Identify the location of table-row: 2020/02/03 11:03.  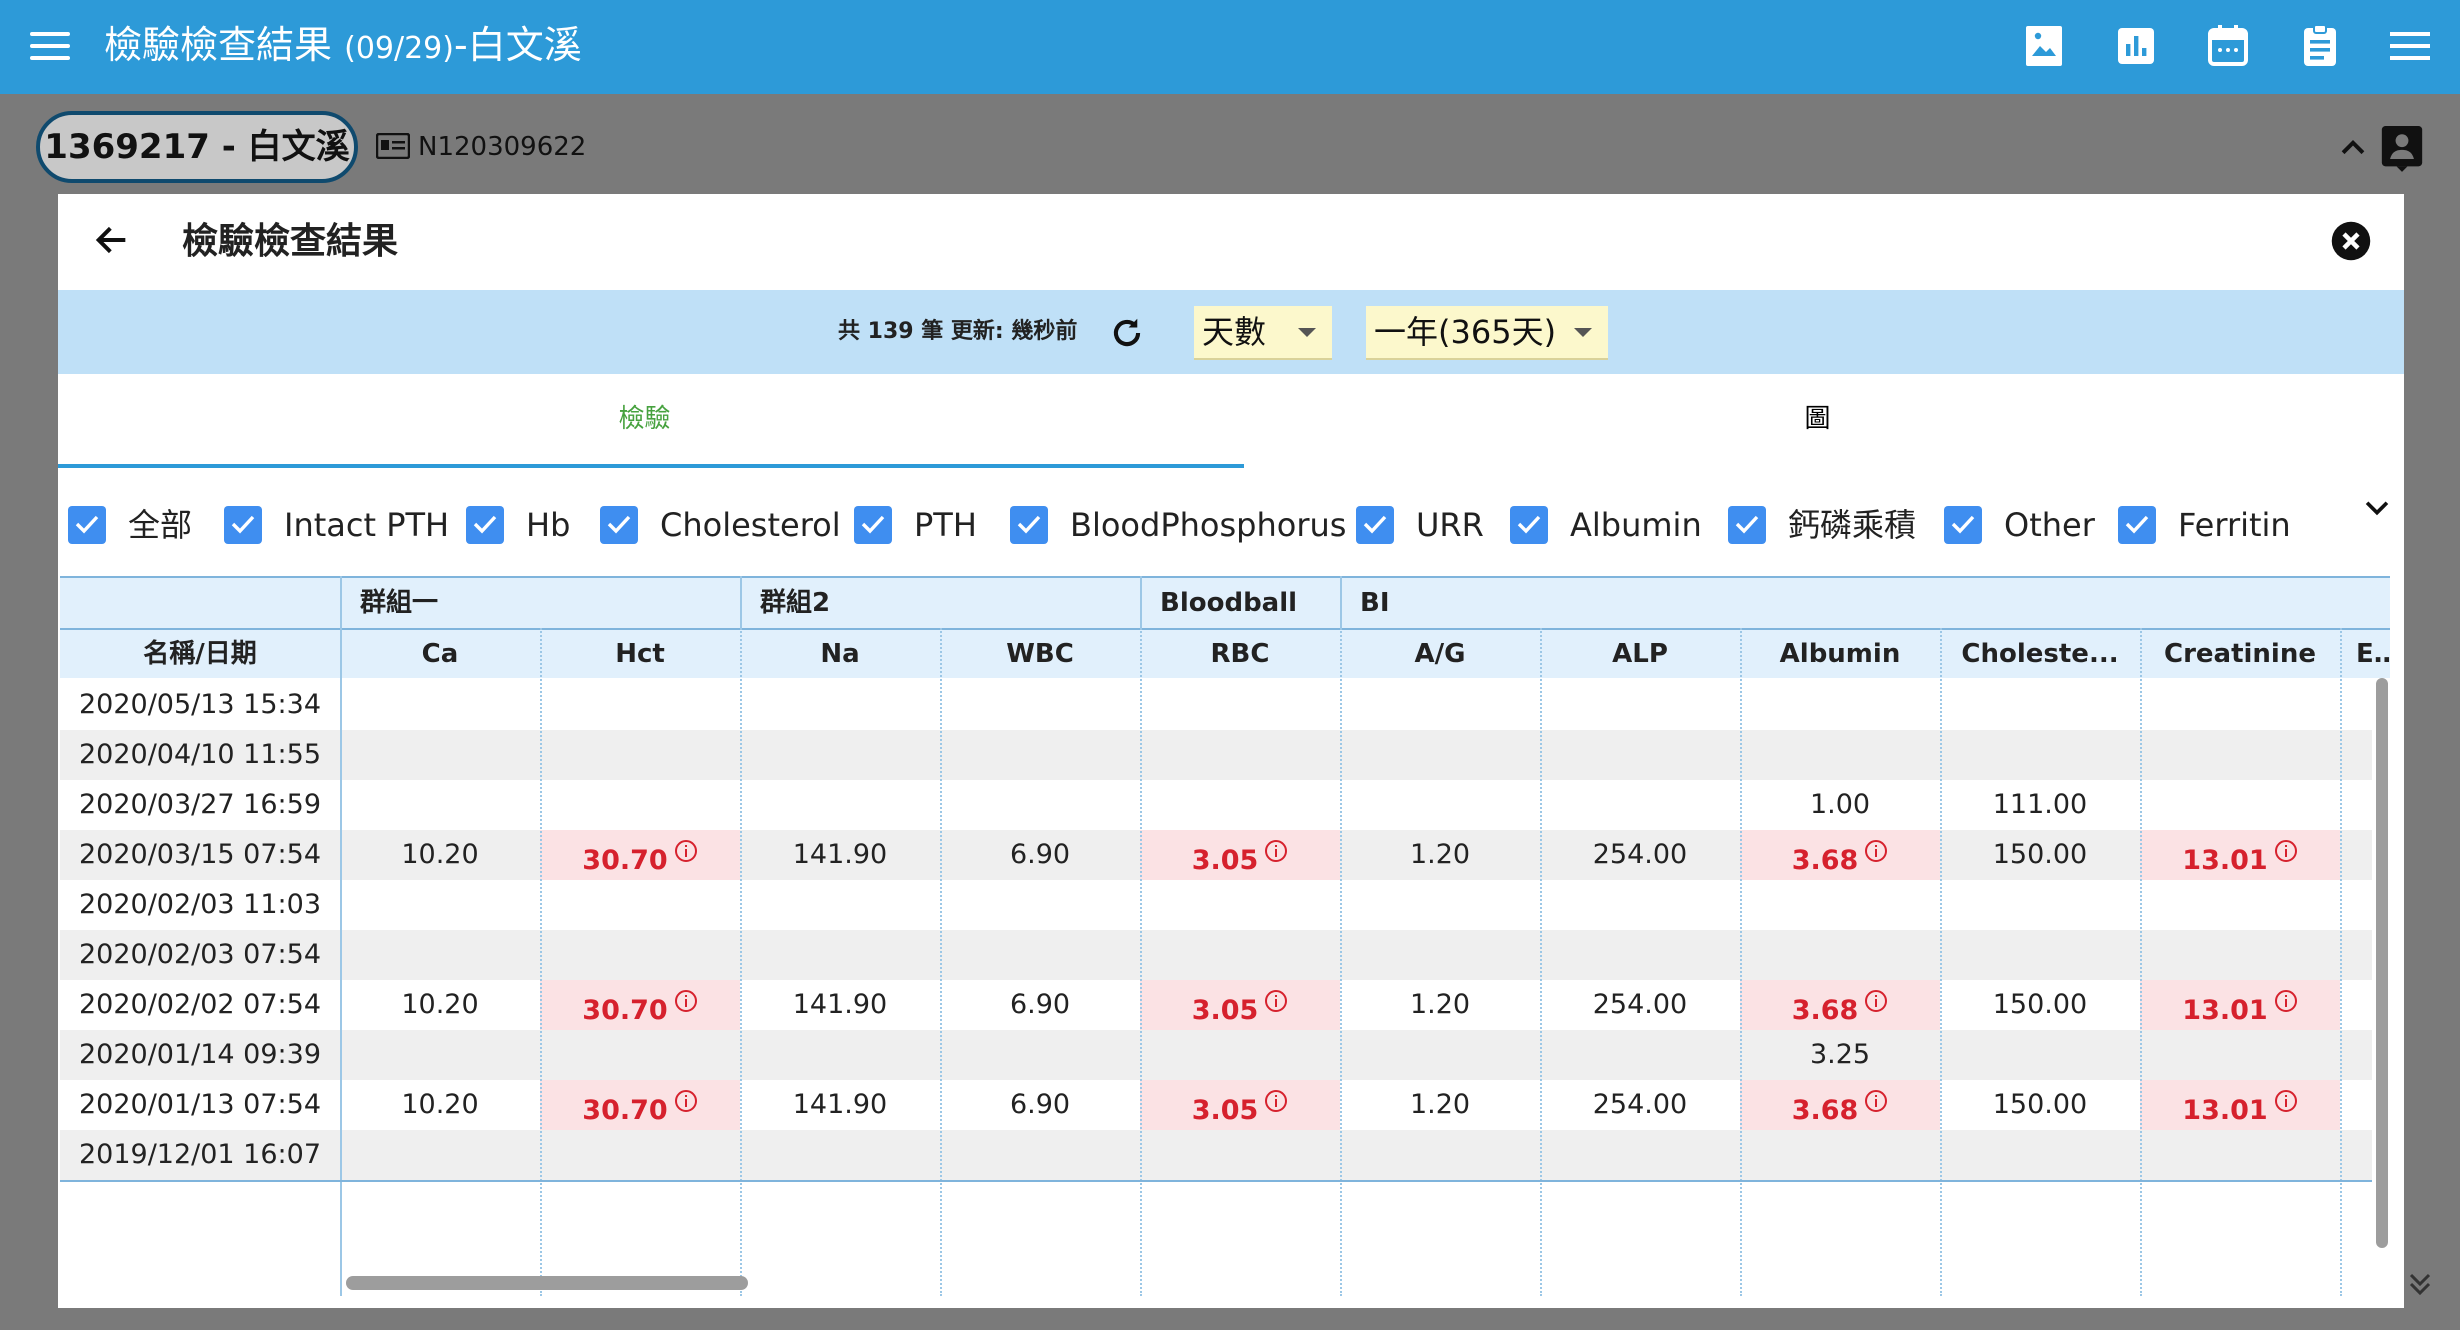
(1216, 905).